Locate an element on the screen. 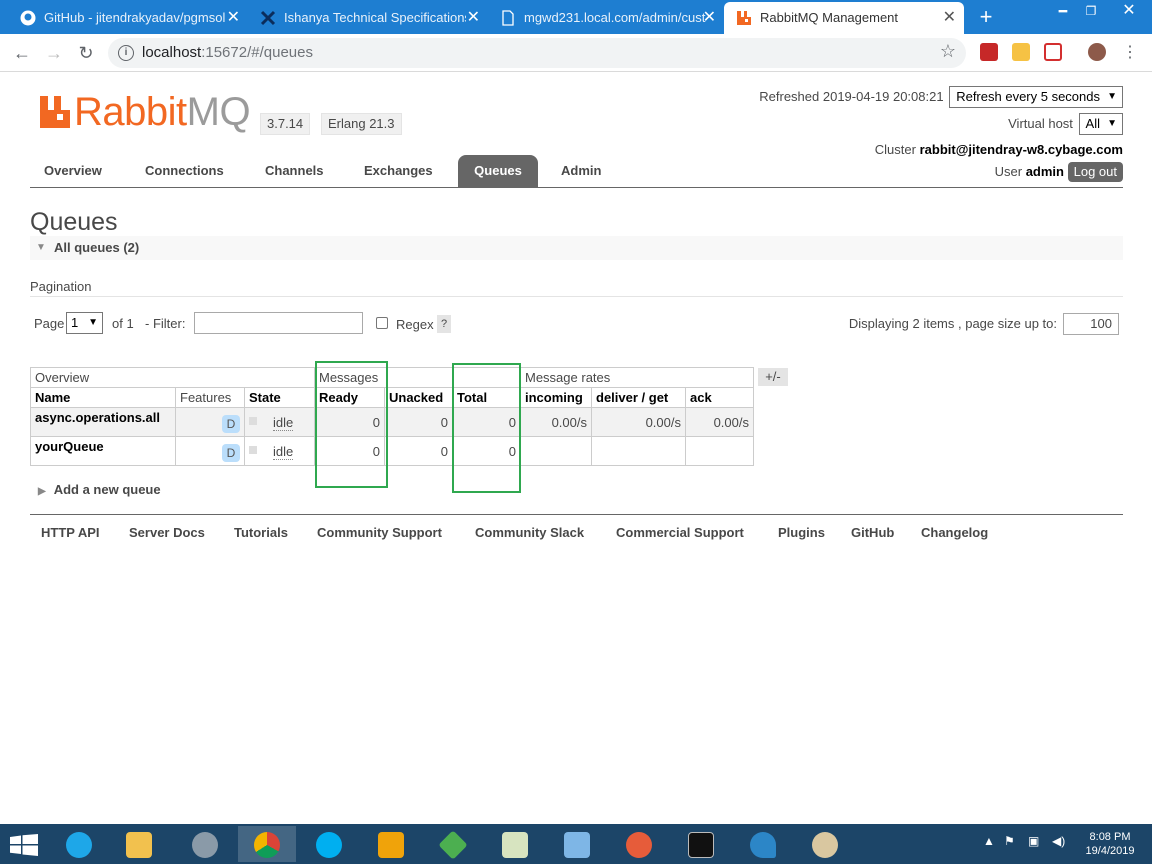 This screenshot has width=1152, height=864. rabbitmq-logo-icon is located at coordinates (55, 112).